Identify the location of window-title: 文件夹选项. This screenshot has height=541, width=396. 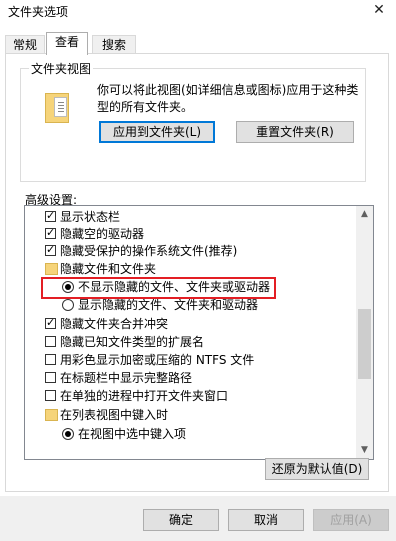
(38, 12).